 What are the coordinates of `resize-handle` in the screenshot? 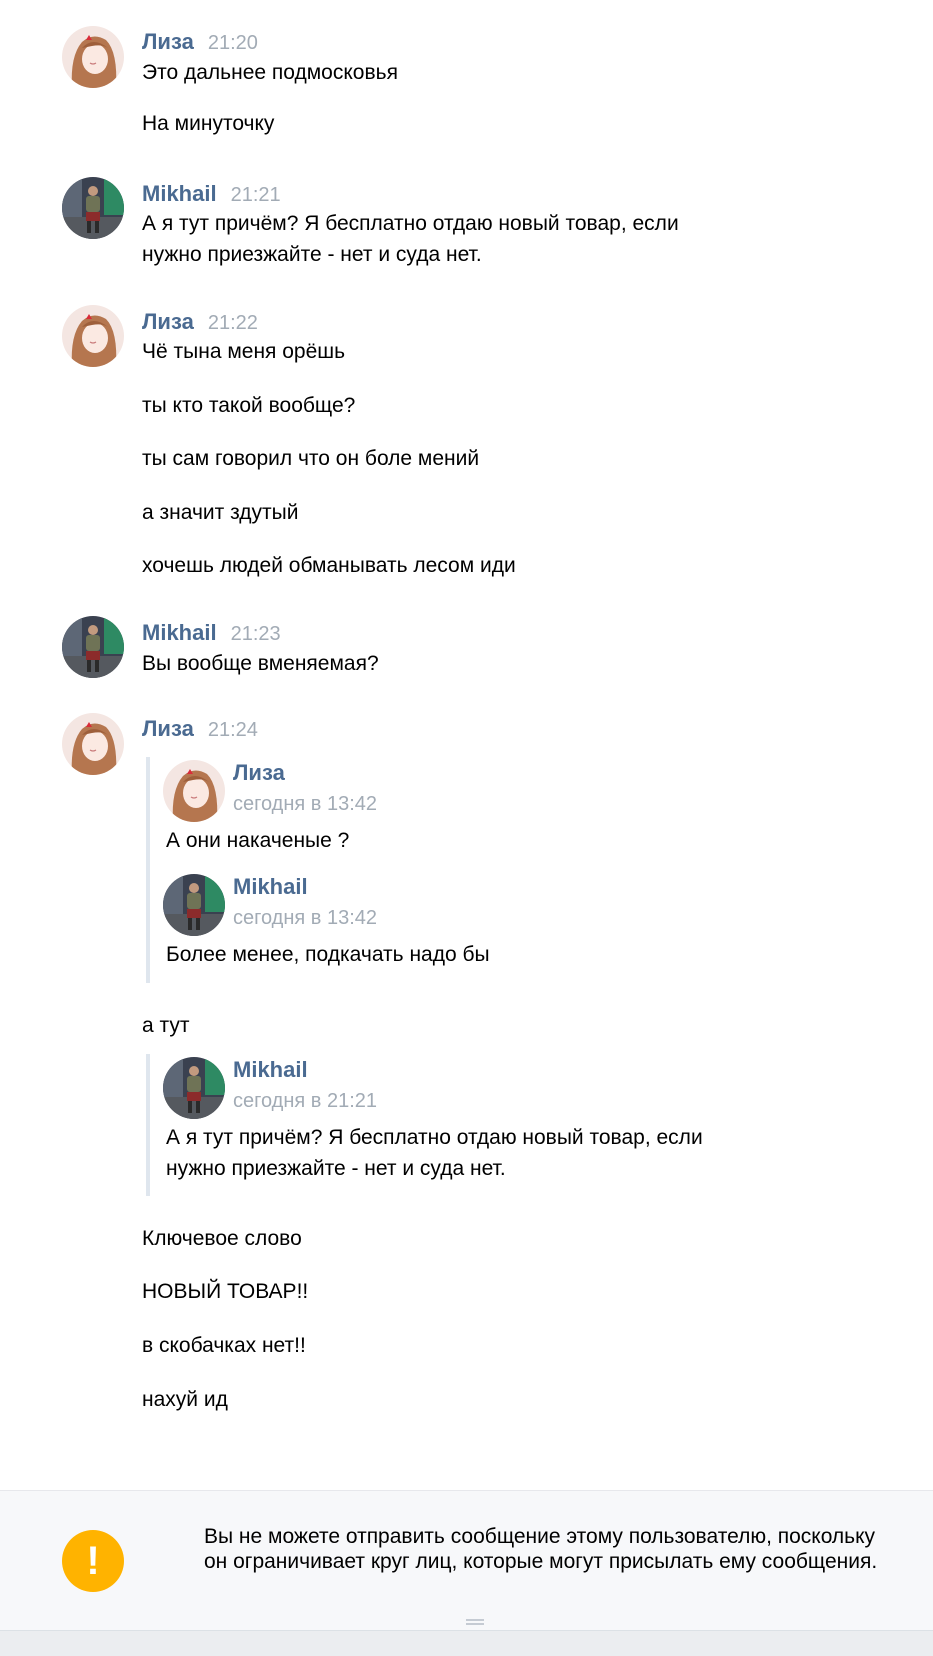 It's located at (475, 1622).